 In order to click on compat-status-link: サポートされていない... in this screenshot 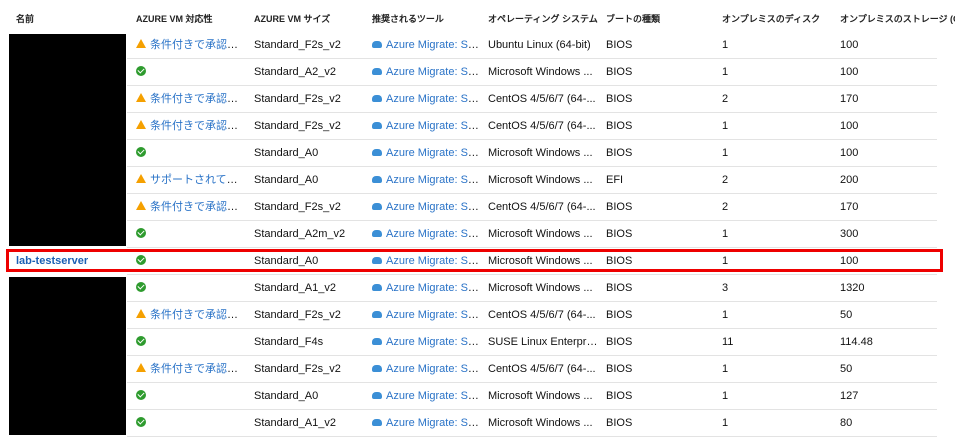, I will do `click(199, 180)`.